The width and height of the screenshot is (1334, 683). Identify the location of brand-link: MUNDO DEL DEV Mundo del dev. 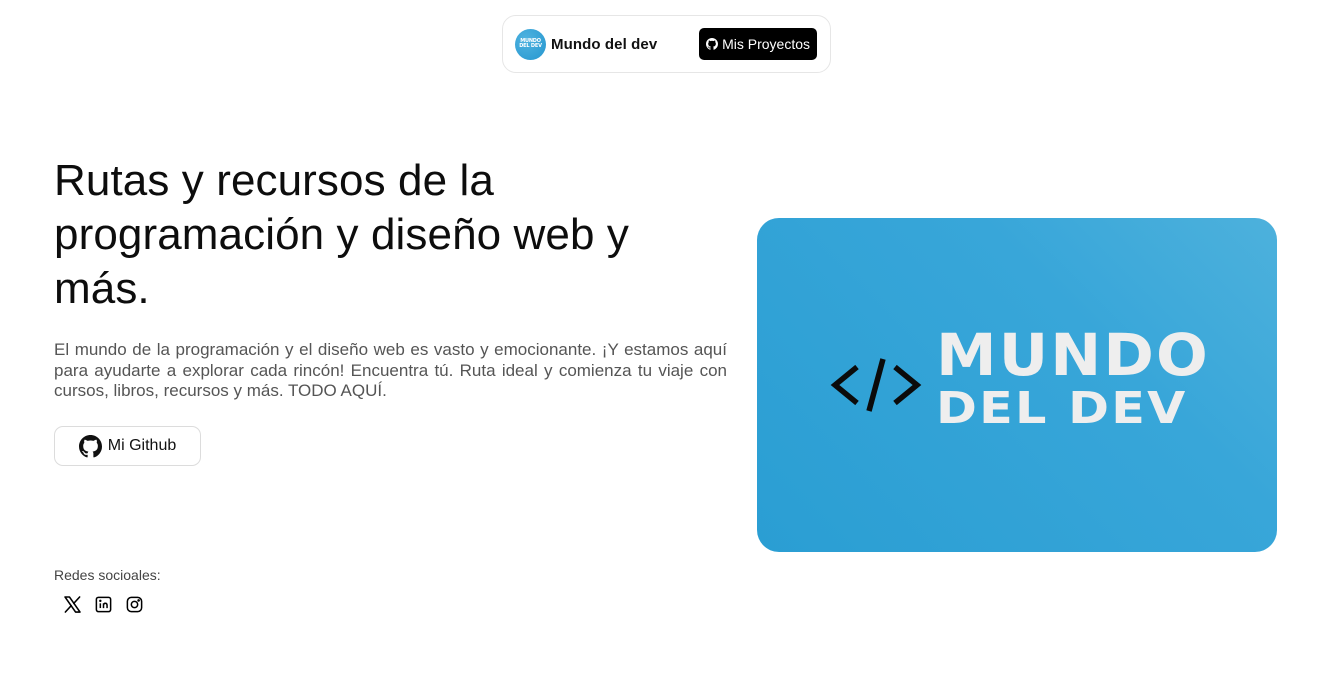
(586, 44).